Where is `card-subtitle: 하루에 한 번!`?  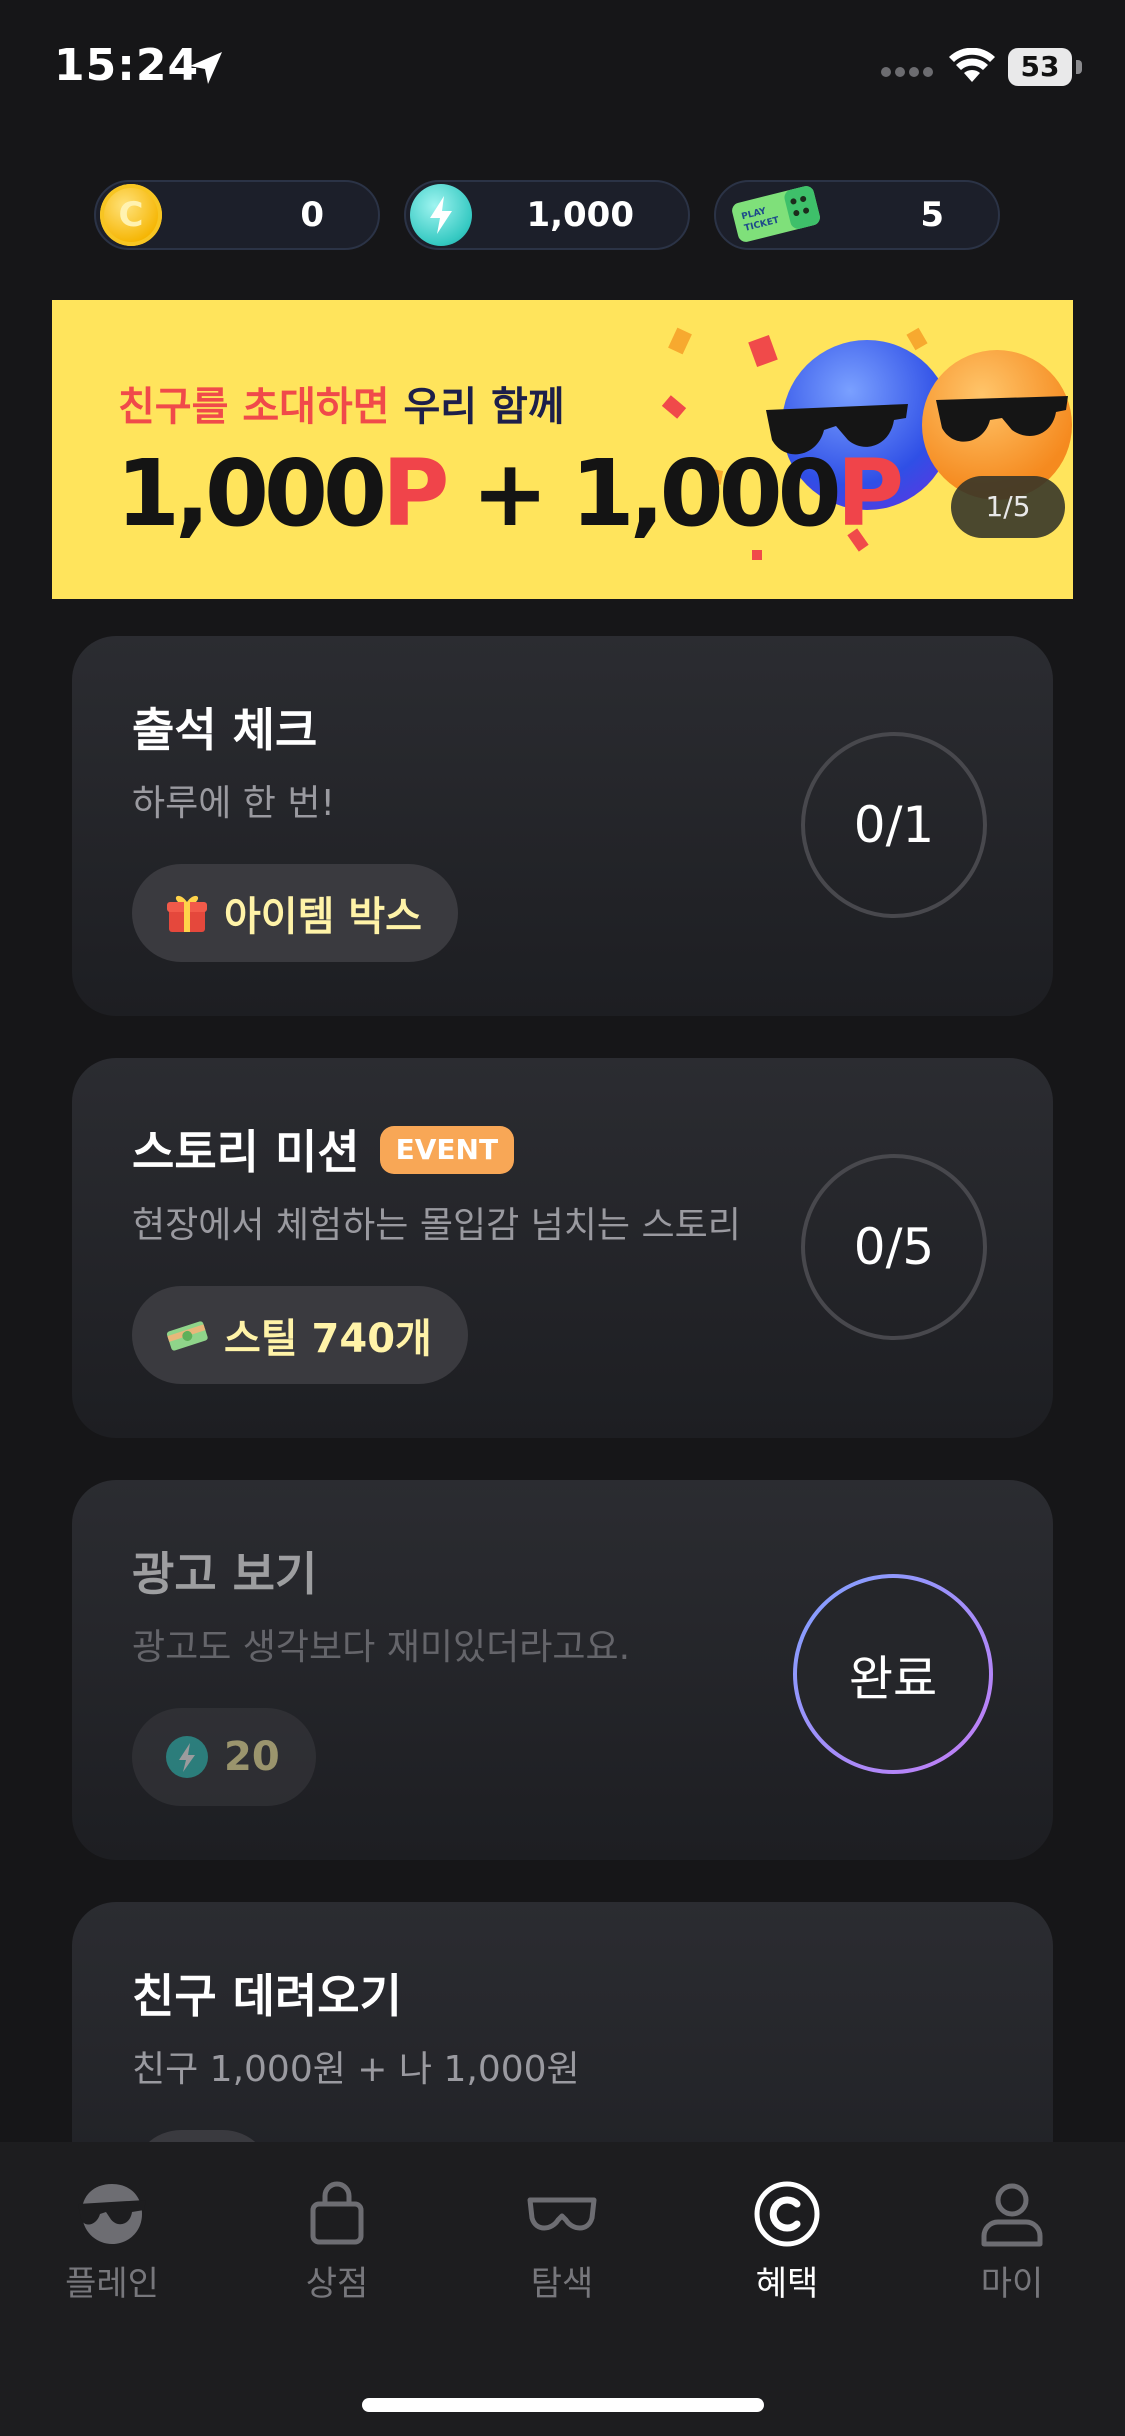 card-subtitle: 하루에 한 번! is located at coordinates (233, 803).